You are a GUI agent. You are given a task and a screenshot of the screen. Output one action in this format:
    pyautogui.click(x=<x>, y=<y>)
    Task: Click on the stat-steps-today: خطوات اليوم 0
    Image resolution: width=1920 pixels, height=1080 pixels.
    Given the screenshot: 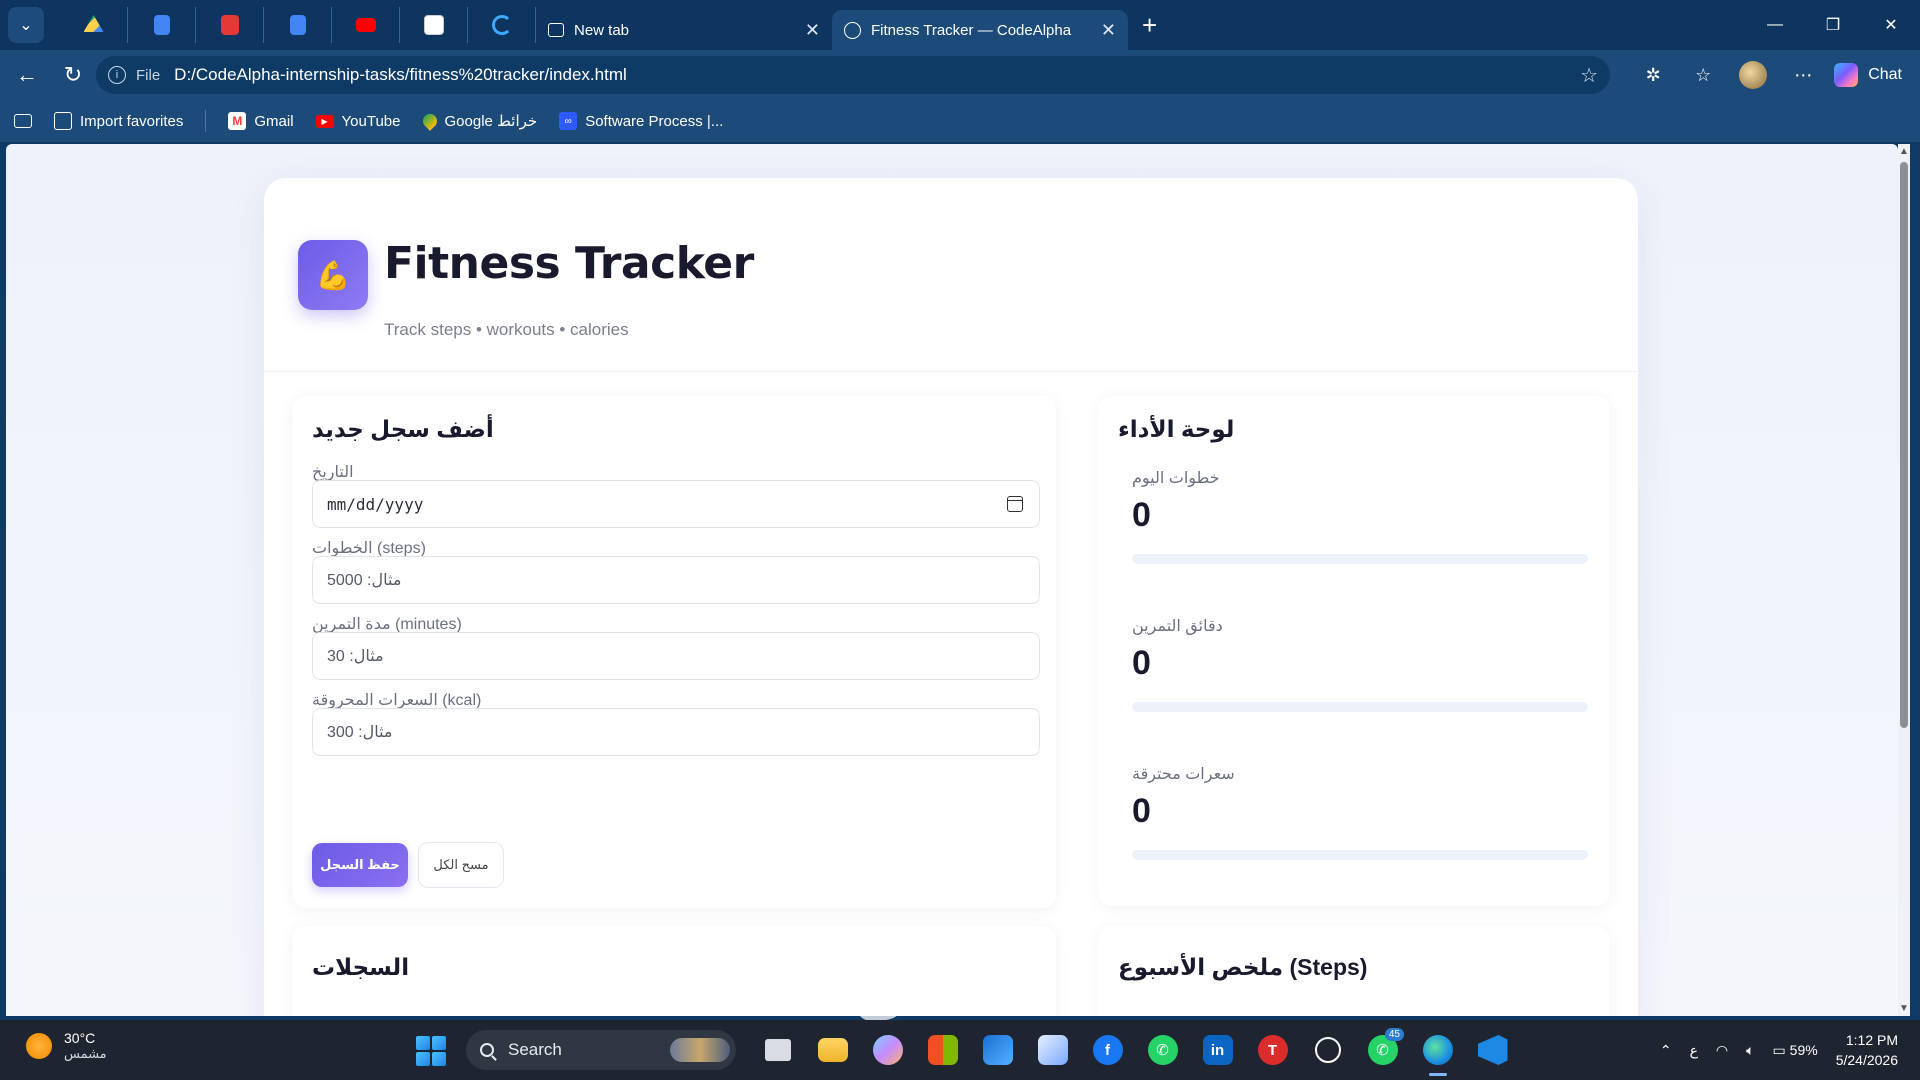 What is the action you would take?
    pyautogui.click(x=1354, y=523)
    